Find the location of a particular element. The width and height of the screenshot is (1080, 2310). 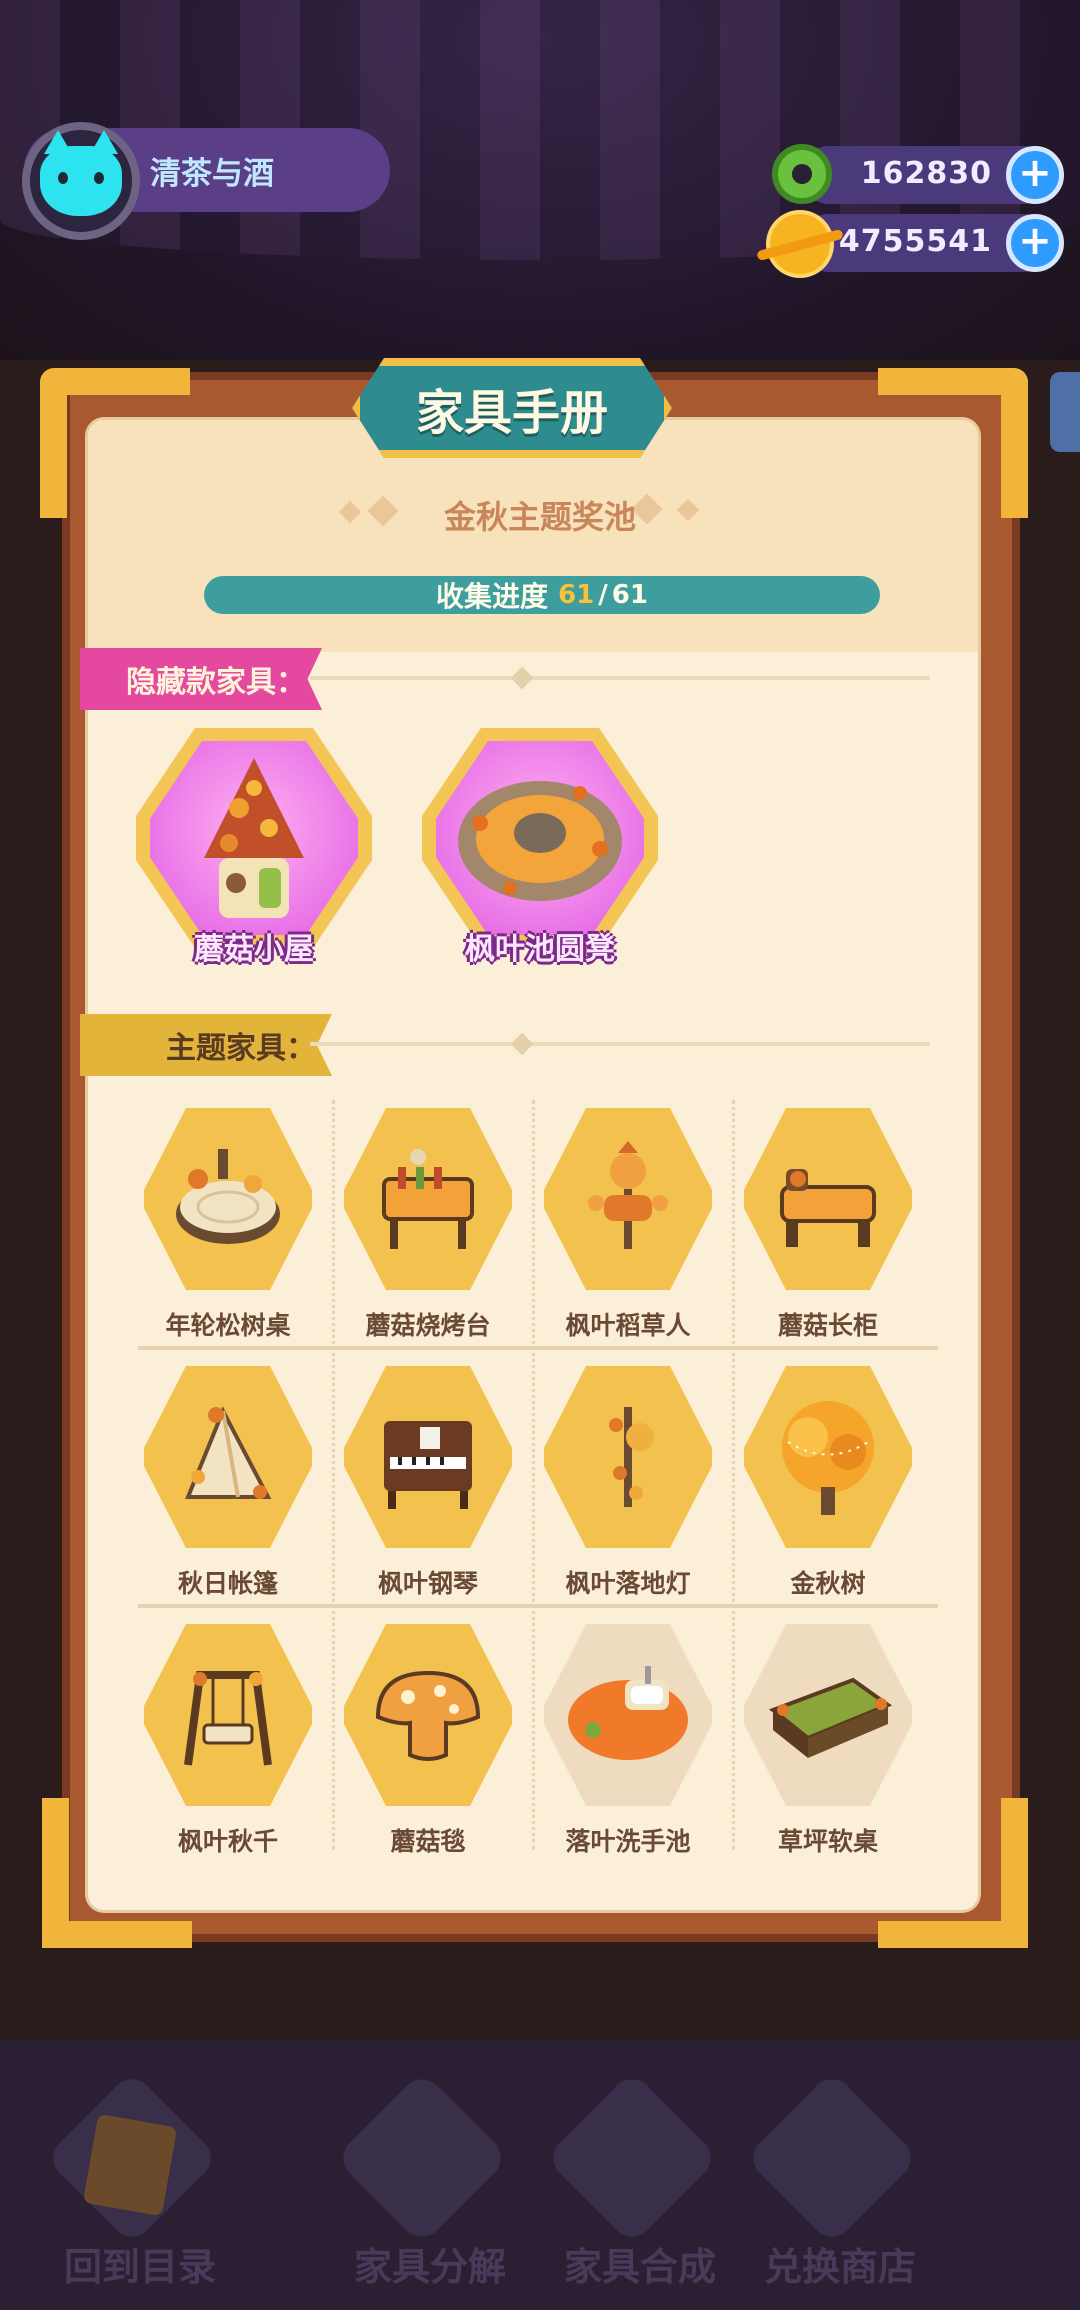

mushroom-rug-icon is located at coordinates (428, 1715).